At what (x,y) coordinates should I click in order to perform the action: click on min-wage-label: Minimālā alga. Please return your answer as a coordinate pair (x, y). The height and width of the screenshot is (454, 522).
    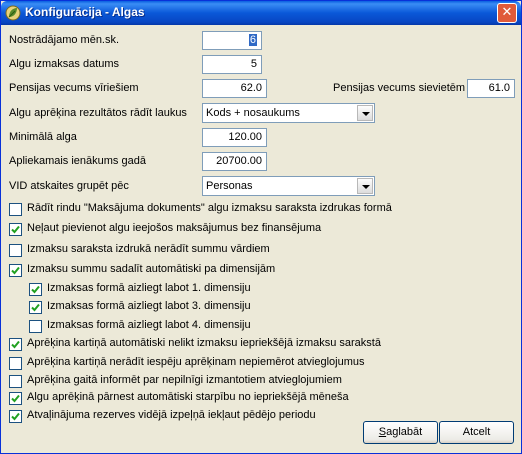
    Looking at the image, I should click on (43, 137).